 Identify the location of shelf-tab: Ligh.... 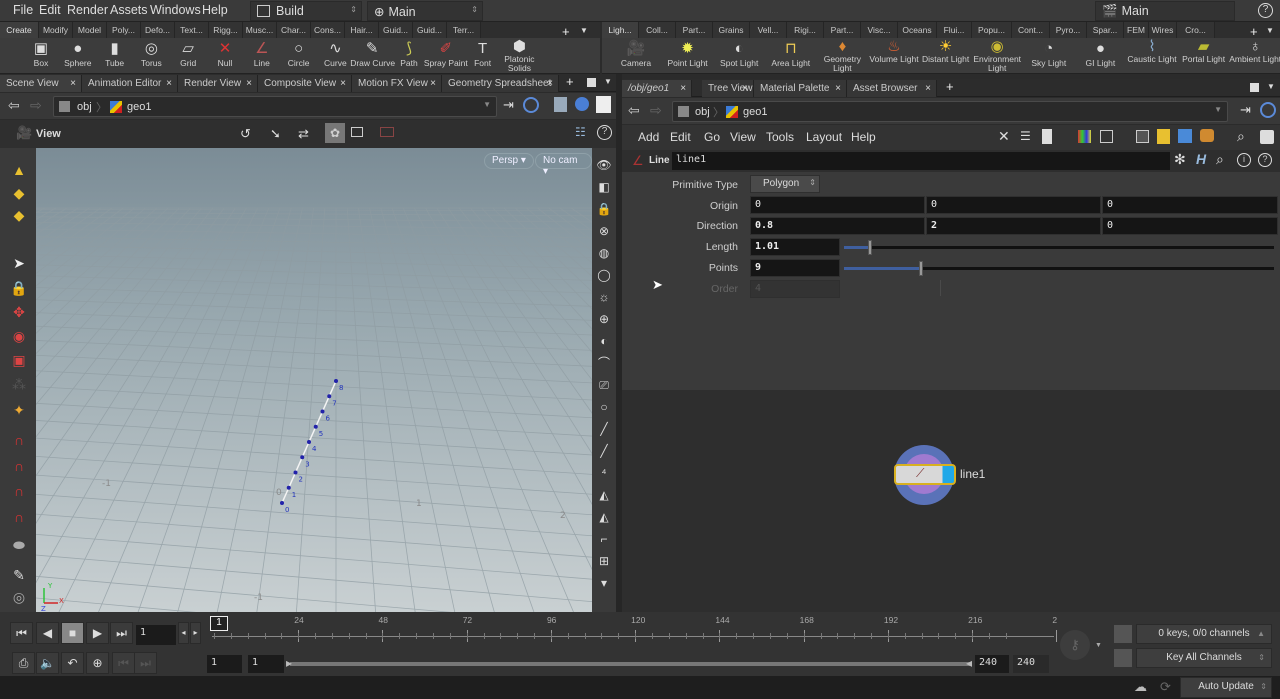
(620, 30).